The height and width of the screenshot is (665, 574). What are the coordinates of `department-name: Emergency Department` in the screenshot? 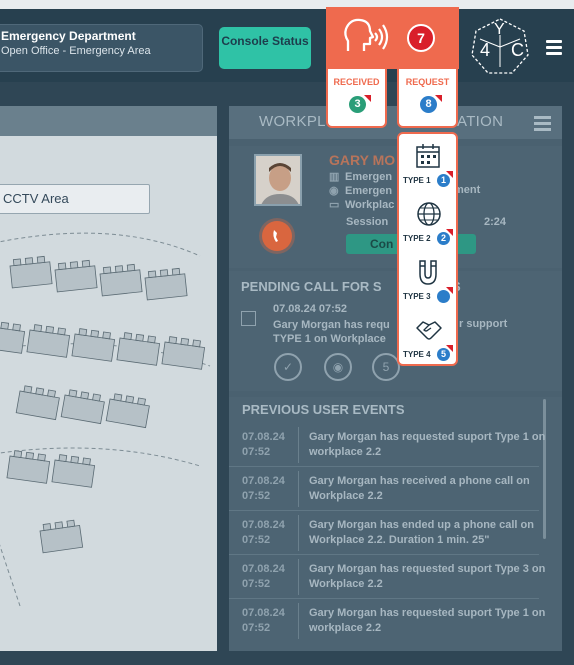 It's located at (68, 36).